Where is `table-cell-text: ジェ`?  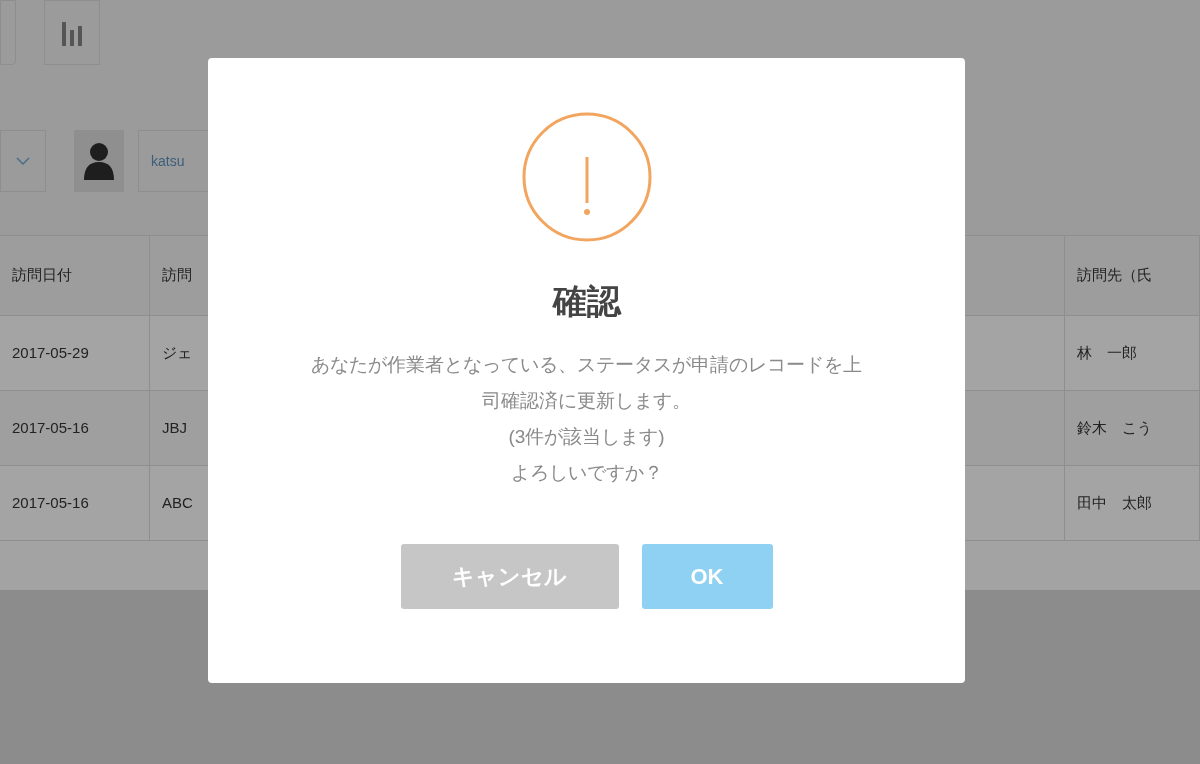 table-cell-text: ジェ is located at coordinates (177, 352).